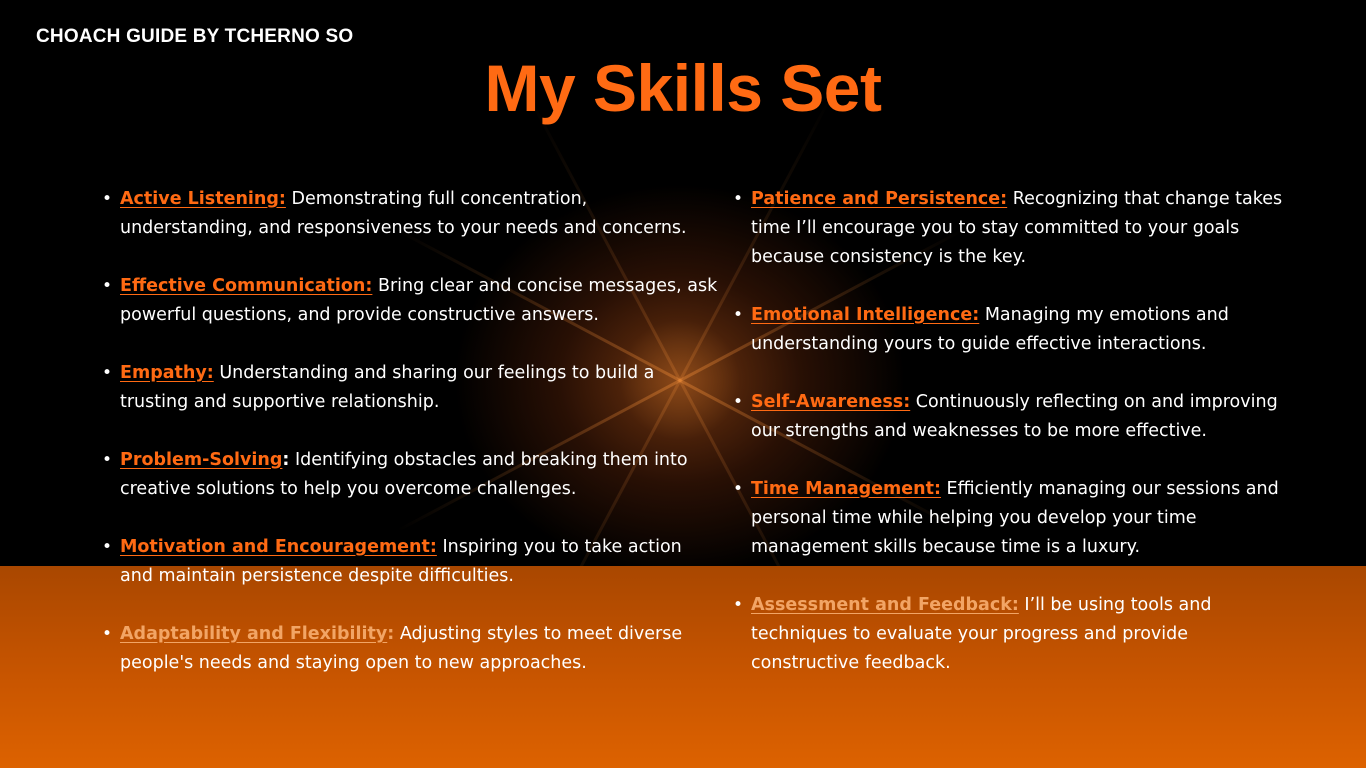  I want to click on skill-term: Time Management:, so click(846, 489).